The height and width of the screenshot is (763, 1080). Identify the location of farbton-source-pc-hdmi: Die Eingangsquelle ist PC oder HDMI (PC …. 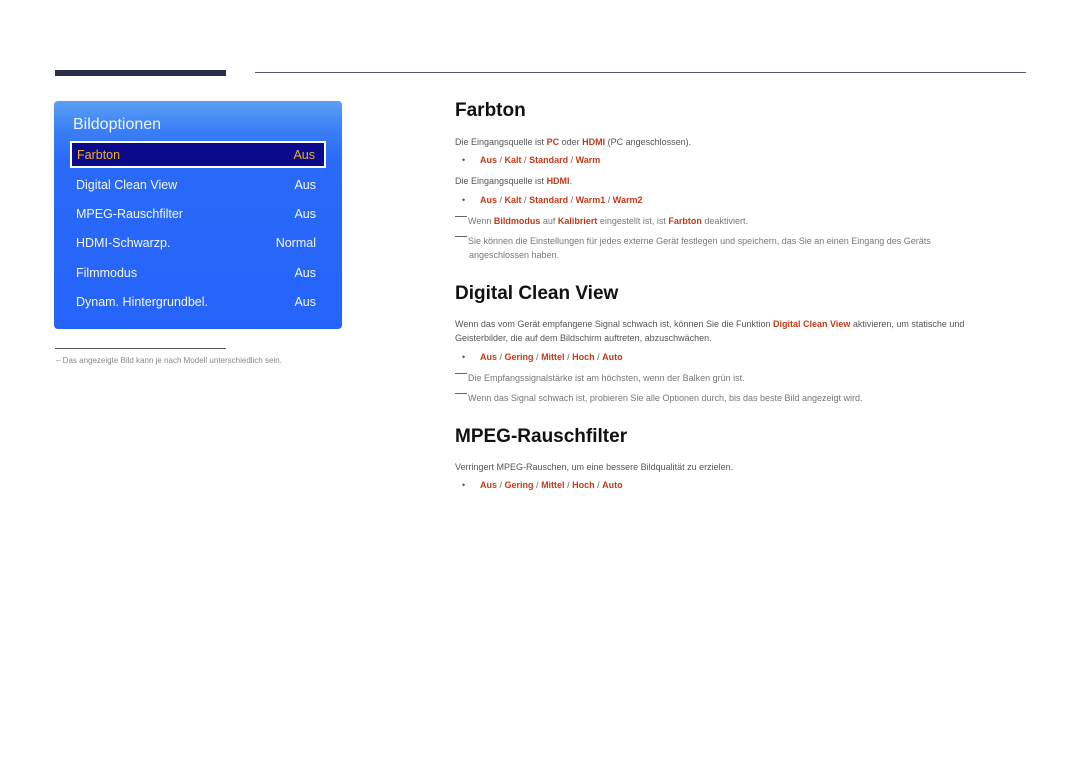
(573, 142).